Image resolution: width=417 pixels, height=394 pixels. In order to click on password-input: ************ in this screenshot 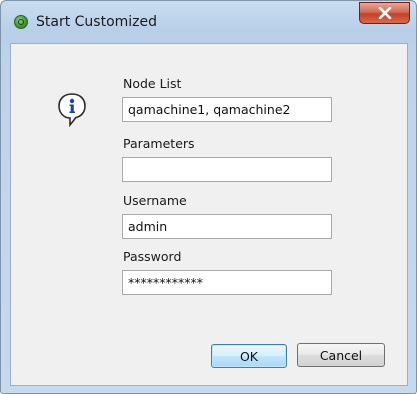, I will do `click(227, 282)`.